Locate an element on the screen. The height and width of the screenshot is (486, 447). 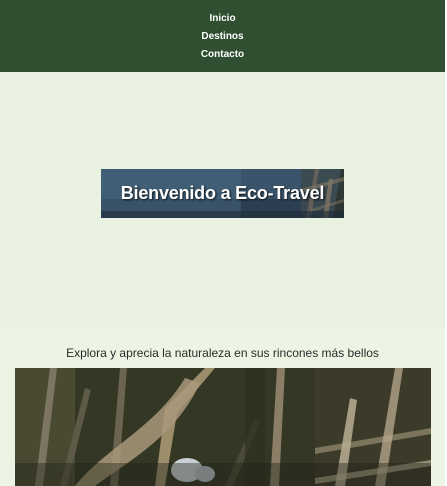
top-navigation: Inicio Destinos Contacto is located at coordinates (223, 36).